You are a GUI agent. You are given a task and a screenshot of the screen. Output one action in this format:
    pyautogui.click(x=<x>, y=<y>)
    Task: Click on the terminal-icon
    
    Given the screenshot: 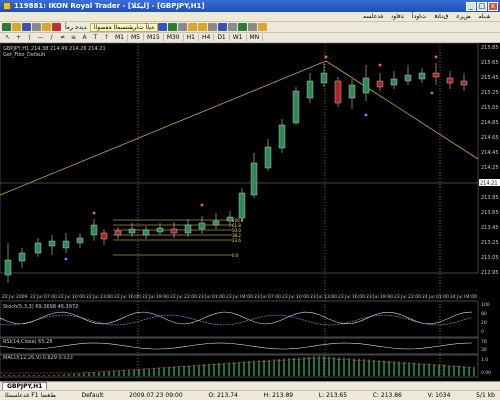 What is the action you would take?
    pyautogui.click(x=46, y=27)
    